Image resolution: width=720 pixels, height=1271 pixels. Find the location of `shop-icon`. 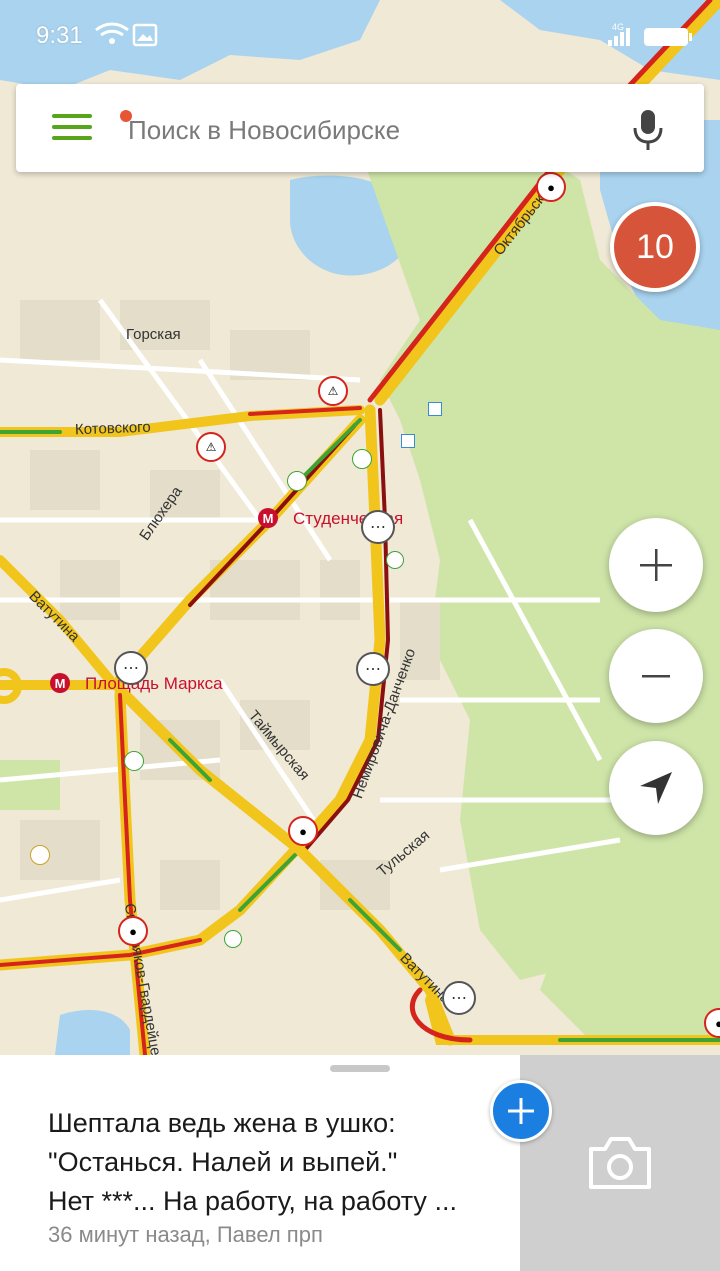

shop-icon is located at coordinates (134, 761).